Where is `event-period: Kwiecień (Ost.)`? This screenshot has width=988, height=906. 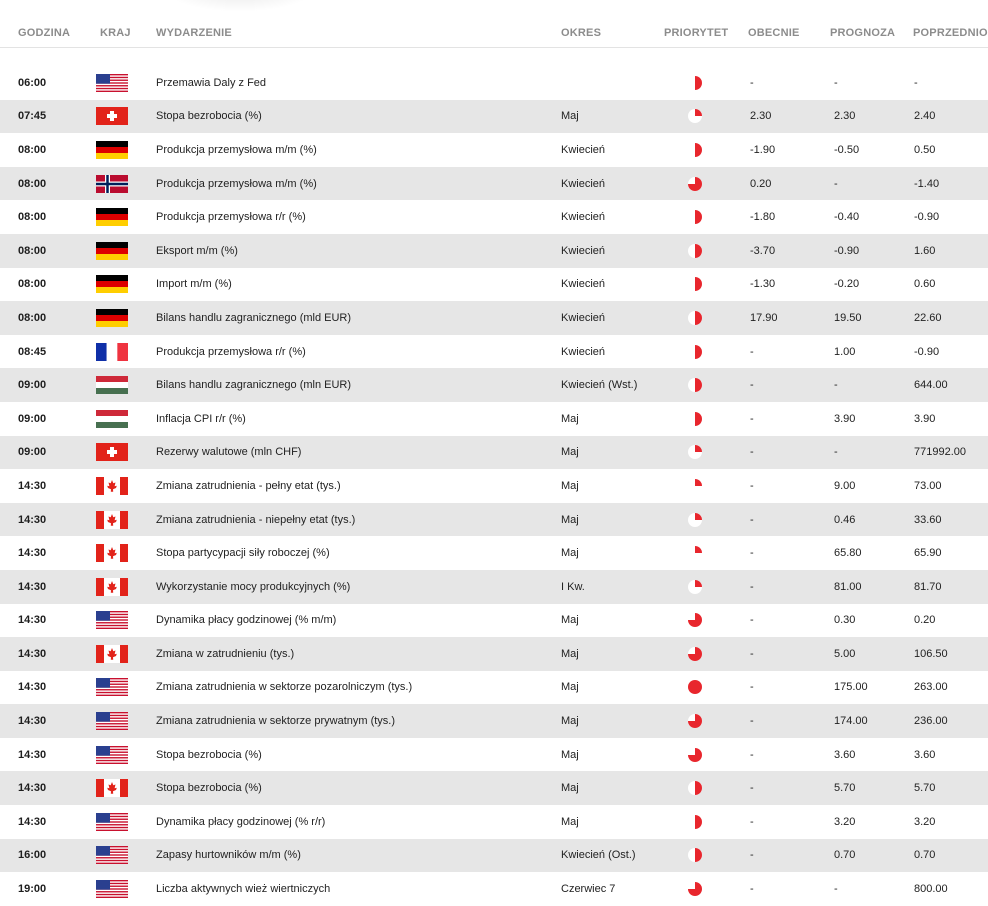 event-period: Kwiecień (Ost.) is located at coordinates (598, 855).